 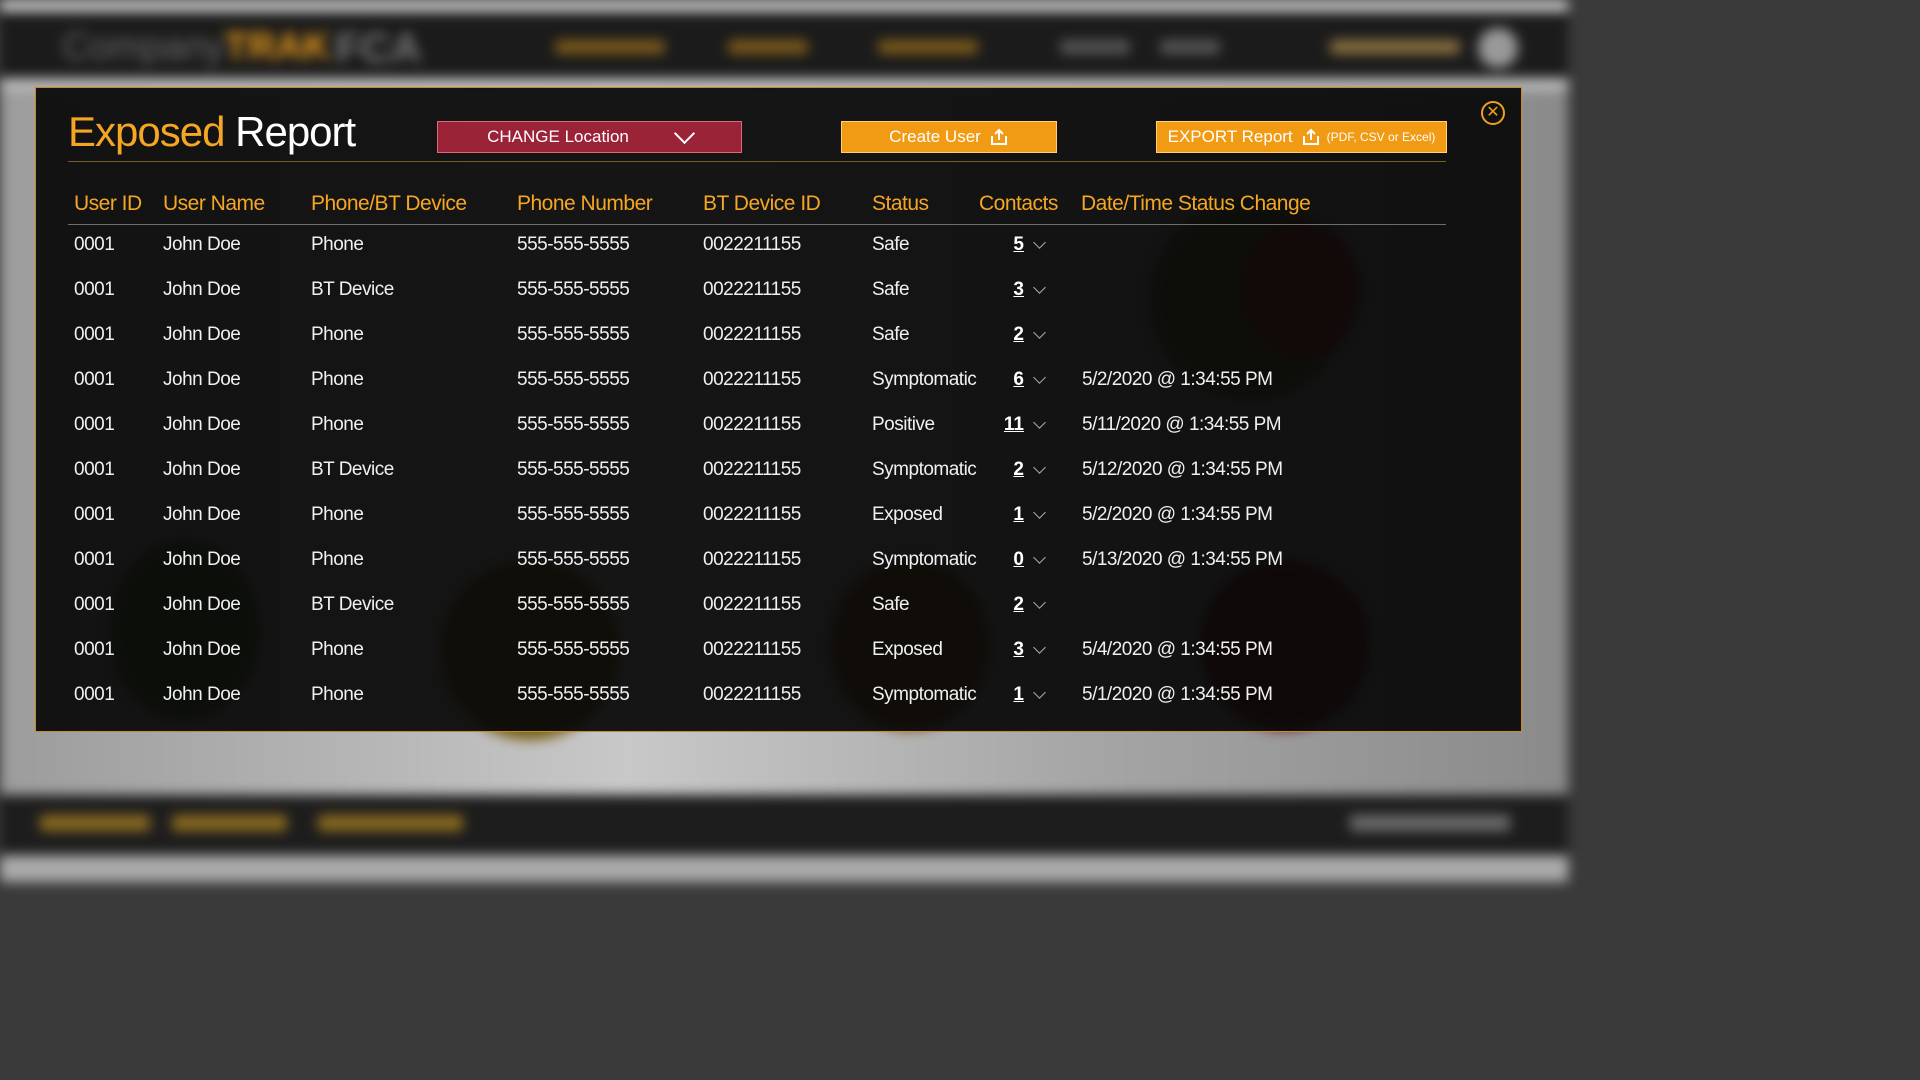 What do you see at coordinates (1182, 559) in the screenshot?
I see `cell-datetime: 5/13/2020 @ 1:34:55 PM` at bounding box center [1182, 559].